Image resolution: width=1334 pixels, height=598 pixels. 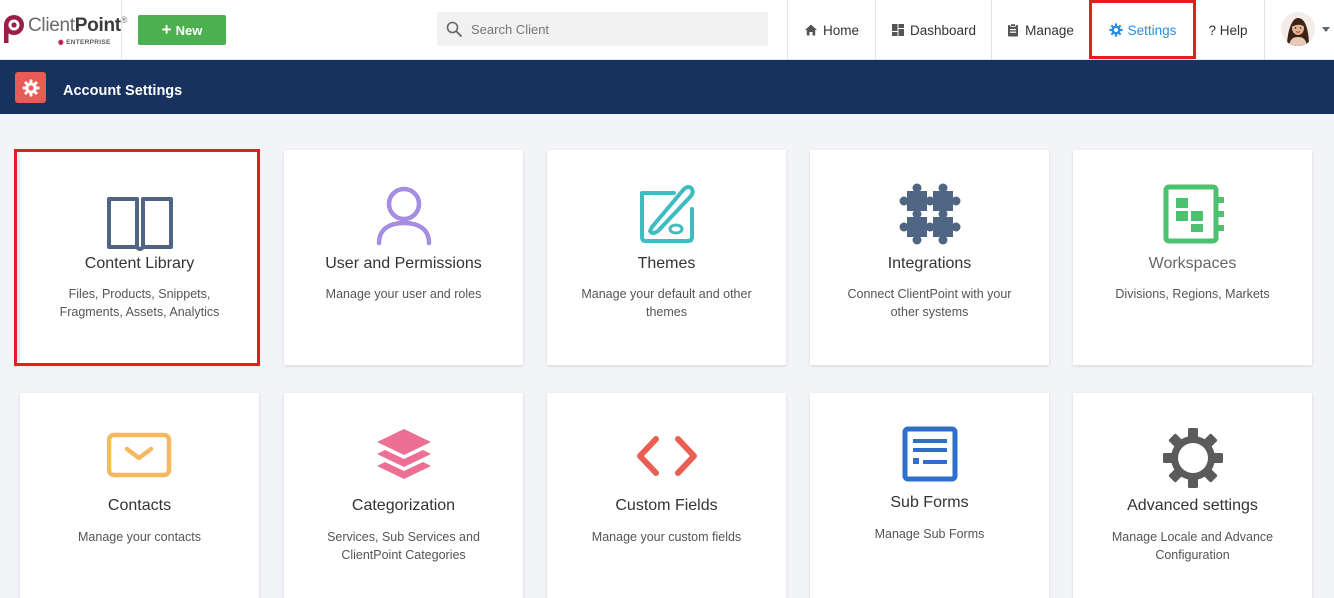 I want to click on card-description: Manage your user and roles, so click(x=403, y=294).